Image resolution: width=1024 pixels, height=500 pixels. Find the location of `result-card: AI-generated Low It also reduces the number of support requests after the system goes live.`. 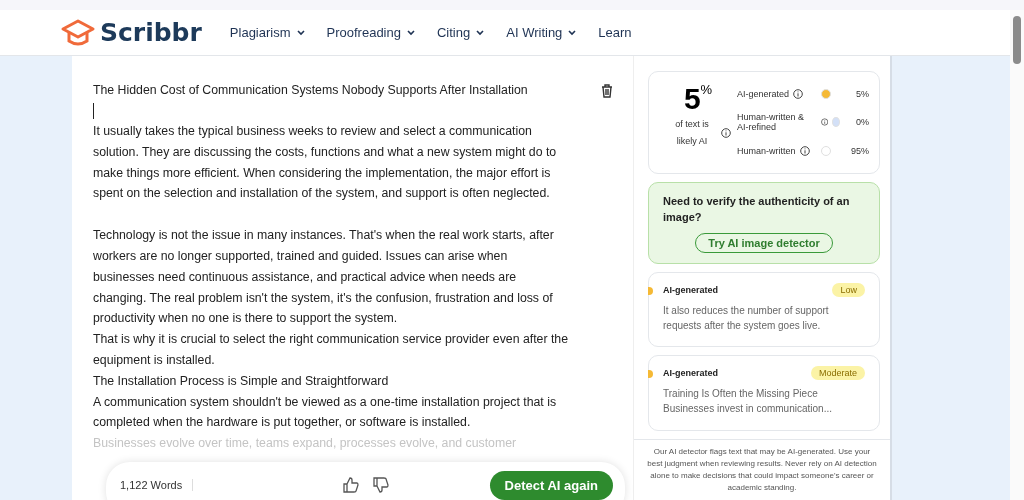

result-card: AI-generated Low It also reduces the number of support requests after the system goes live. is located at coordinates (764, 309).